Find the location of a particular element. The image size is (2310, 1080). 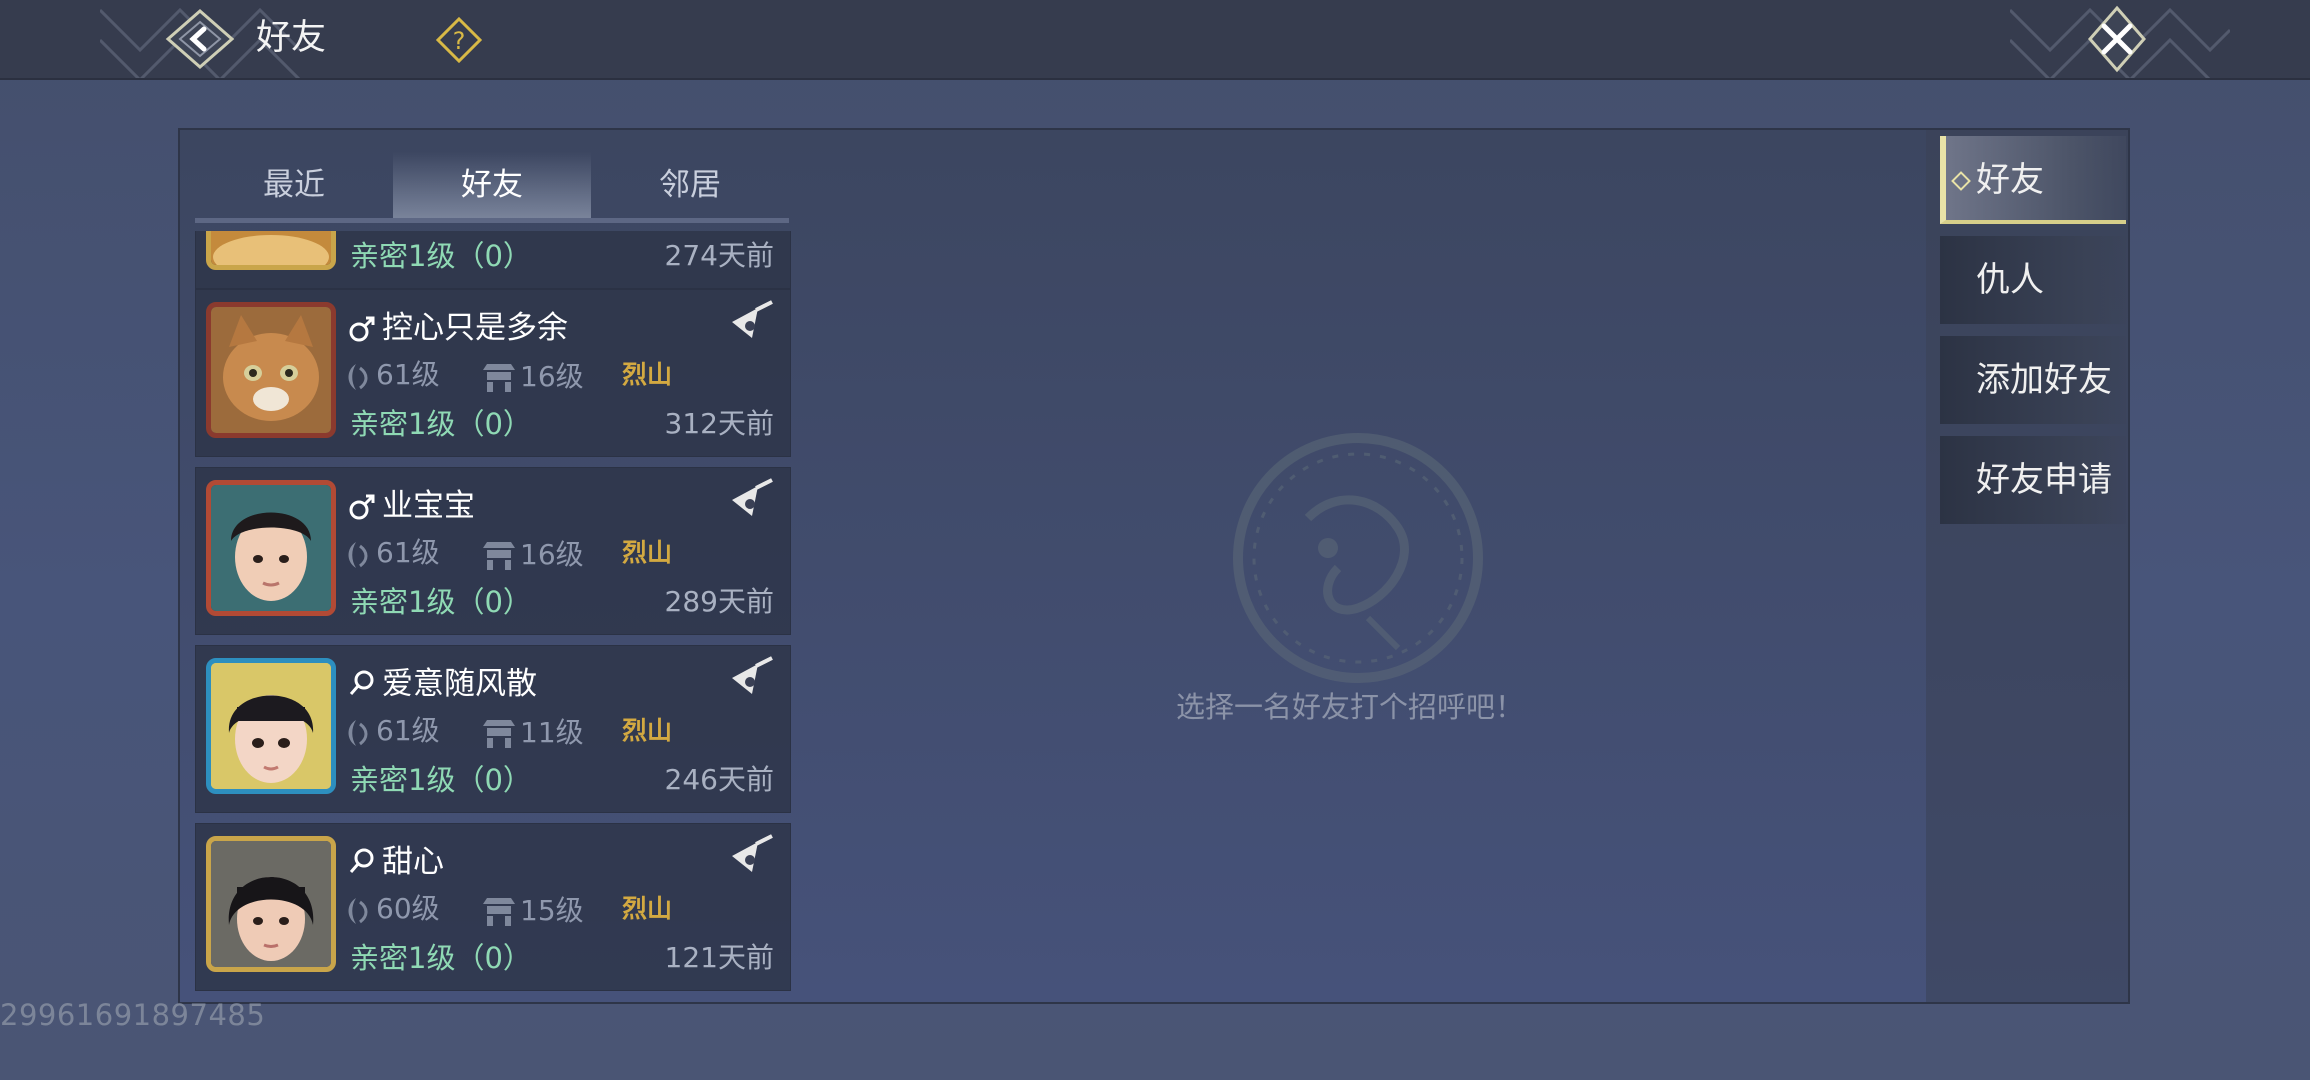

side-item-label: 添加好友 is located at coordinates (2044, 380).